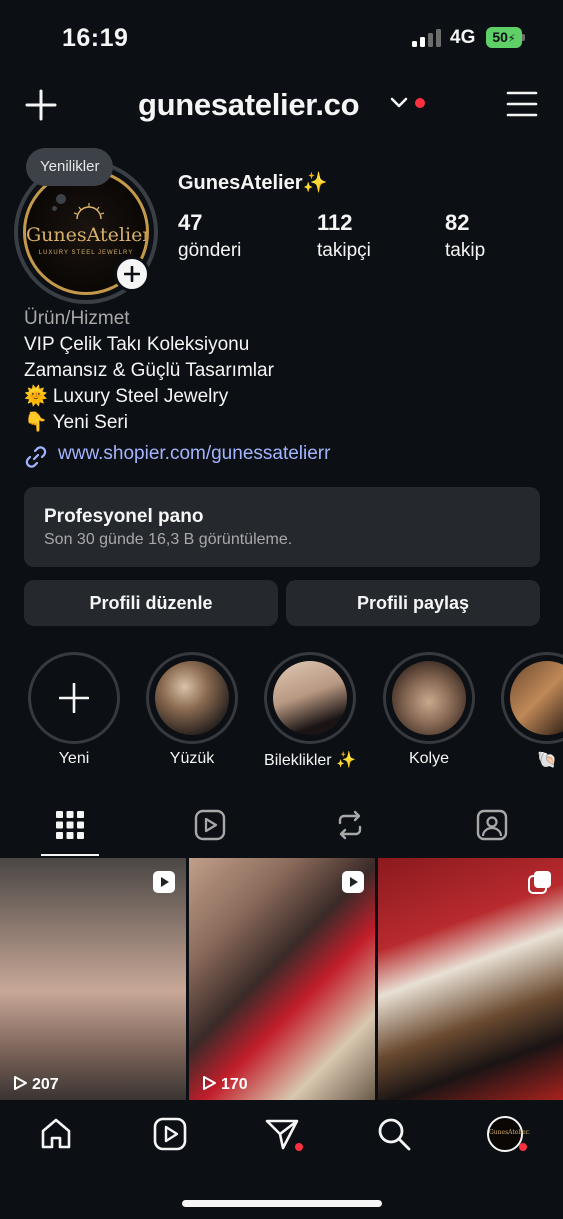  I want to click on link-icon, so click(36, 457).